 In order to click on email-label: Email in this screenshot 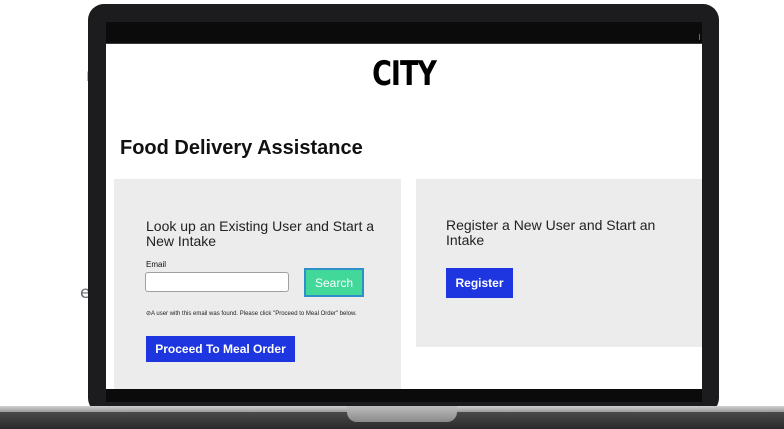, I will do `click(156, 264)`.